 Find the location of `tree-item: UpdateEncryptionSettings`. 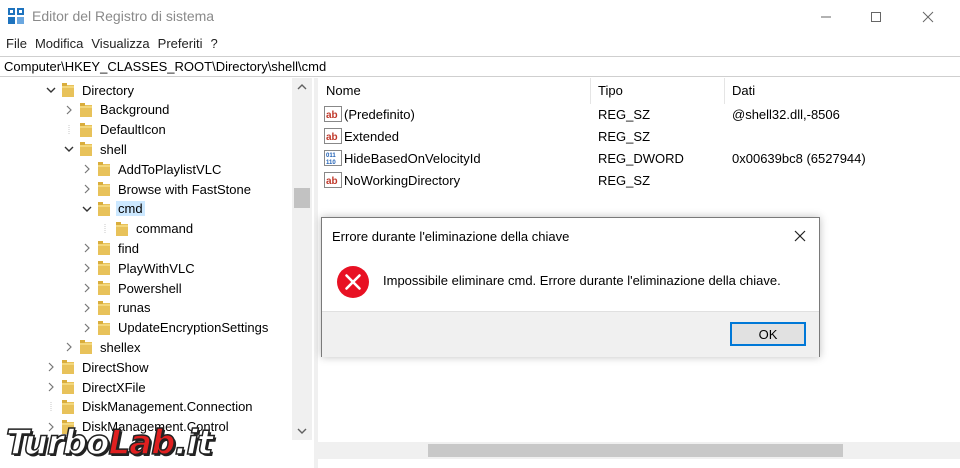

tree-item: UpdateEncryptionSettings is located at coordinates (175, 328).